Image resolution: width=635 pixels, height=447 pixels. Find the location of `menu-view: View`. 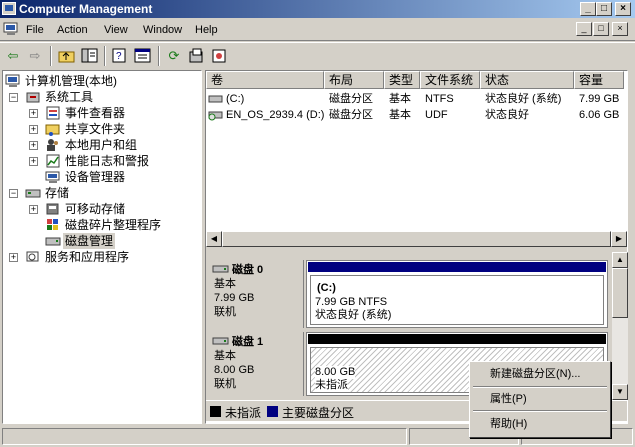

menu-view: View is located at coordinates (116, 30).